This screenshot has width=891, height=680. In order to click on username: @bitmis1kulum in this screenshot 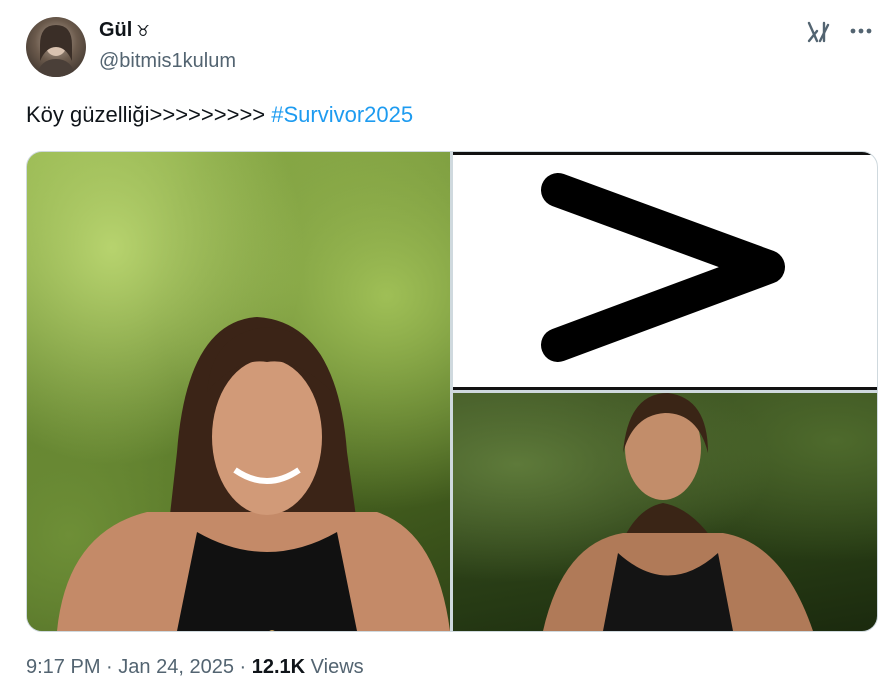, I will do `click(167, 61)`.